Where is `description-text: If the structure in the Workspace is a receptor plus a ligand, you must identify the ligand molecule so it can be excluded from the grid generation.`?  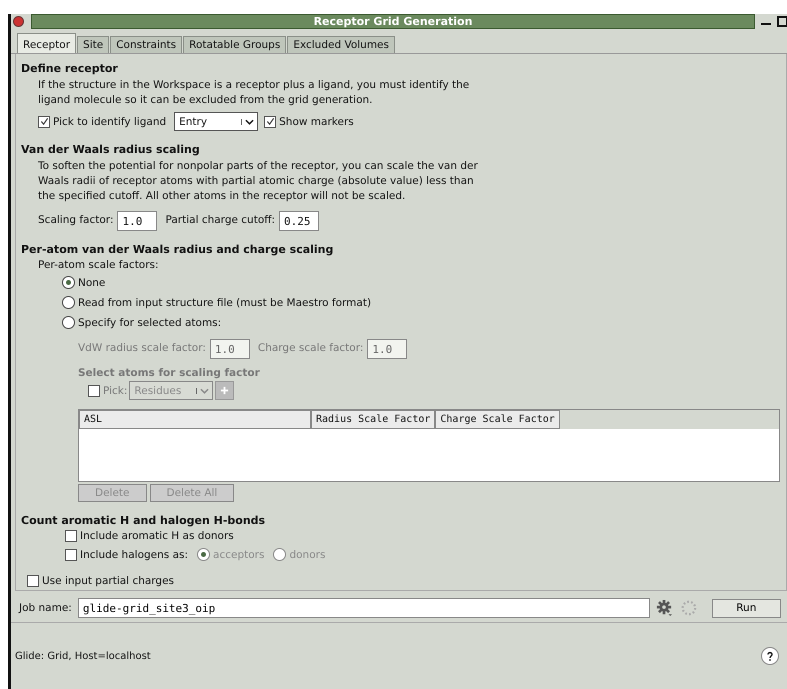
description-text: If the structure in the Workspace is a receptor plus a ligand, you must identify the ligand molecule so it can be excluded from the grid generation. is located at coordinates (254, 93).